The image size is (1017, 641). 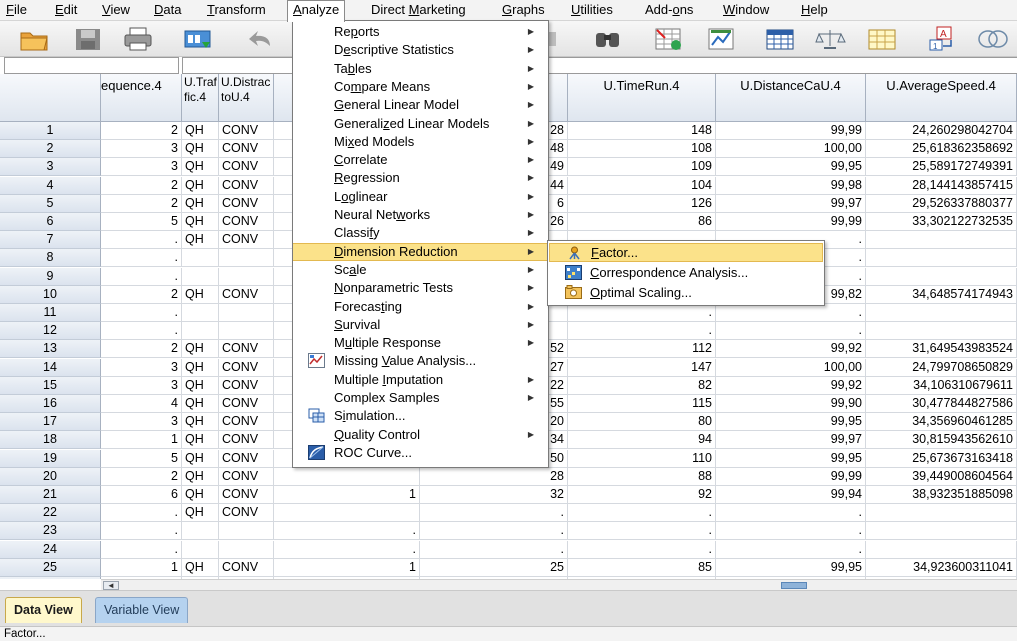 What do you see at coordinates (791, 386) in the screenshot?
I see `table-cell: 99,92` at bounding box center [791, 386].